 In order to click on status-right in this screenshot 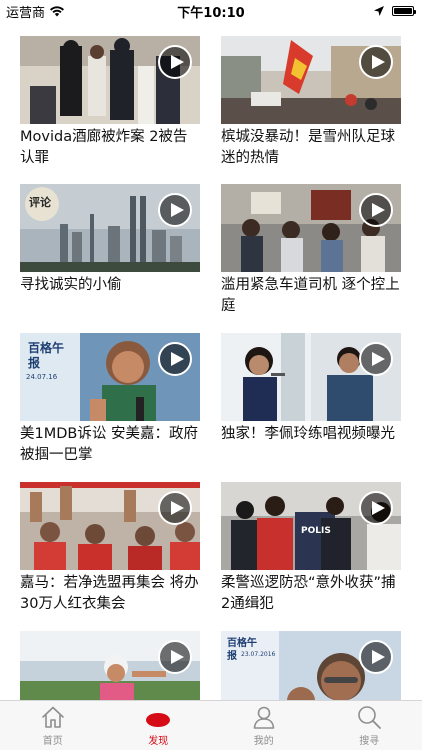, I will do `click(398, 11)`.